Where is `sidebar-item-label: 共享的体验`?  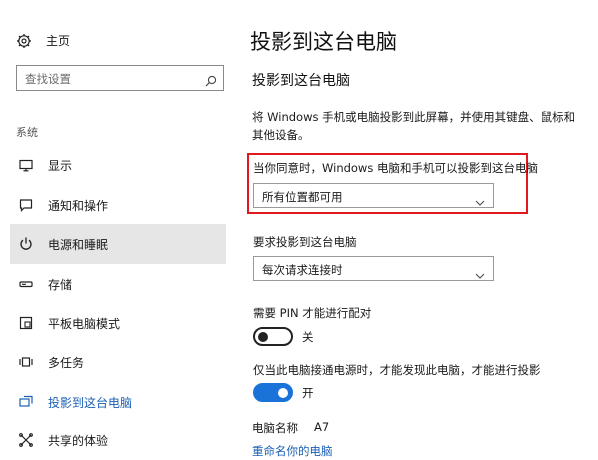 sidebar-item-label: 共享的体验 is located at coordinates (78, 440).